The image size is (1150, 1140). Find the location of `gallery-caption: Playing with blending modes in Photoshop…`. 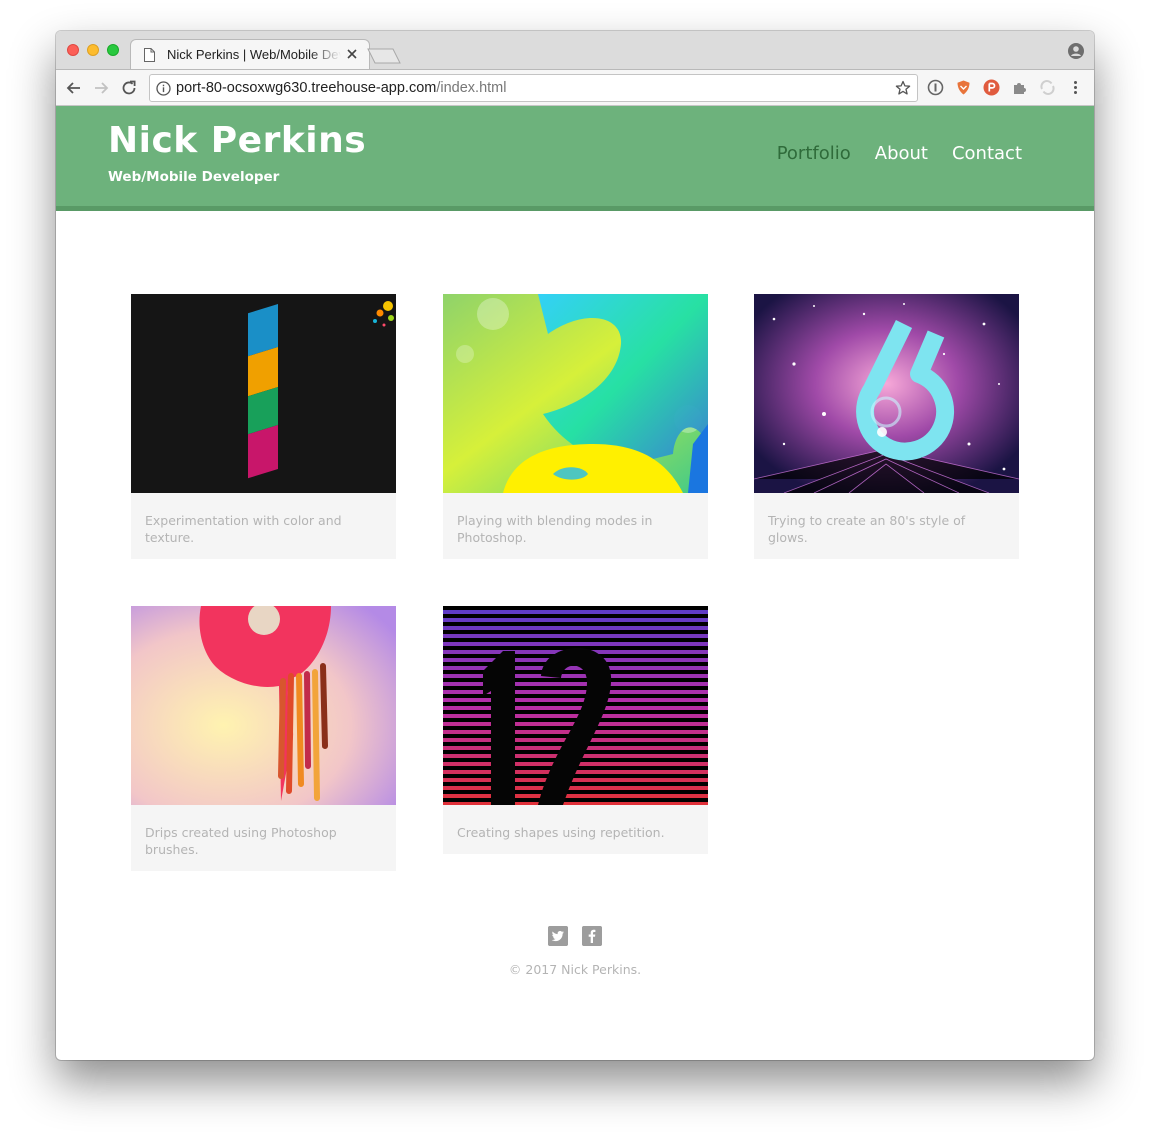

gallery-caption: Playing with blending modes in Photoshop… is located at coordinates (555, 529).